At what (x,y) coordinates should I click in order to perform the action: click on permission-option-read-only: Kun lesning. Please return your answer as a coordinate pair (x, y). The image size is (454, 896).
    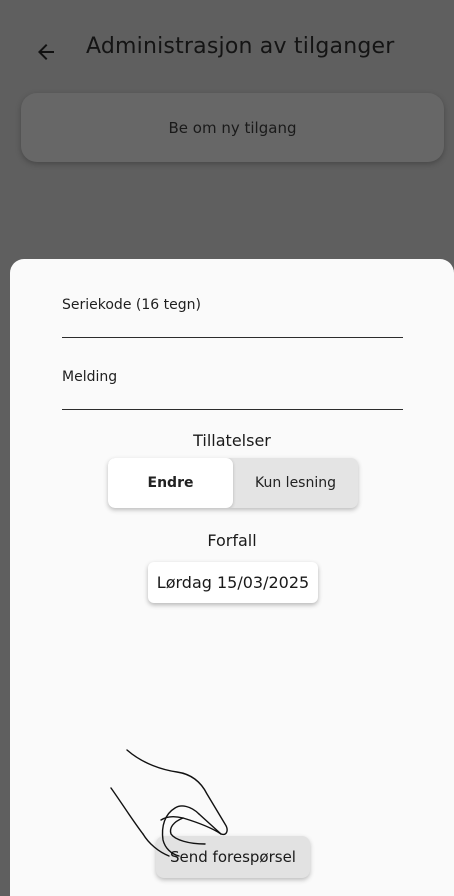
    Looking at the image, I should click on (295, 483).